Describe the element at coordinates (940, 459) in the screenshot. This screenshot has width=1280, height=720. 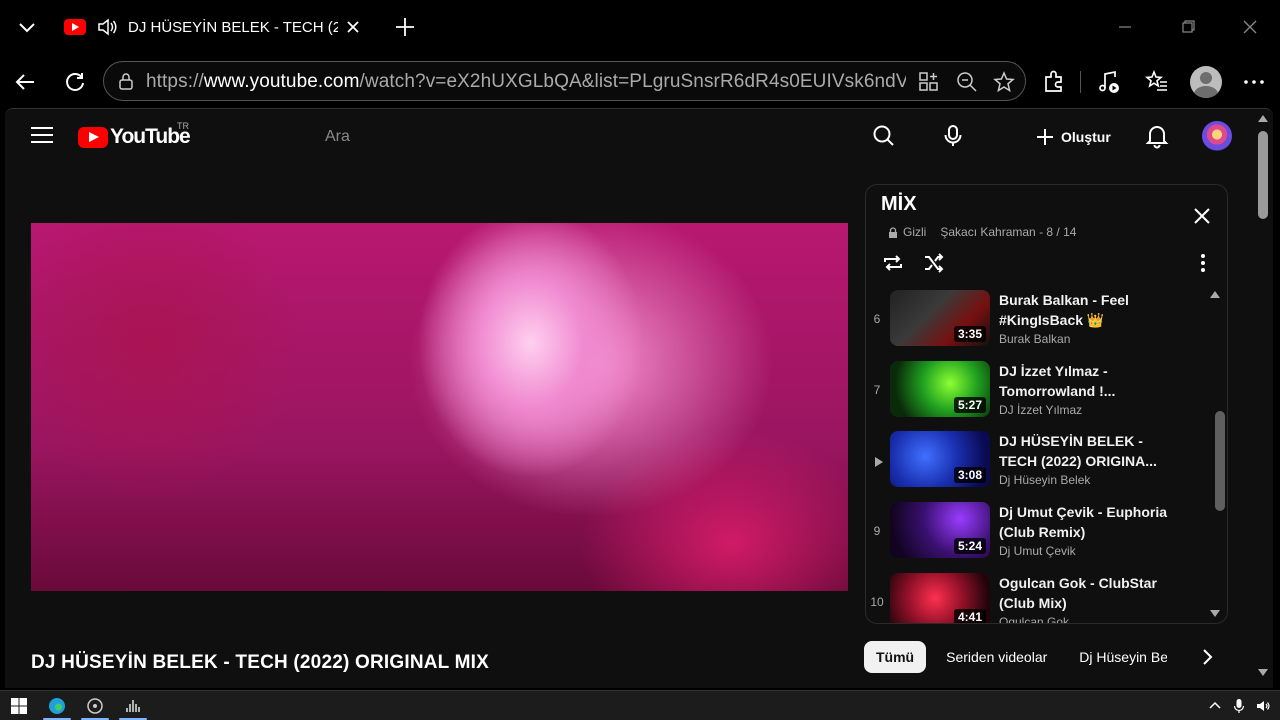
I see `video-thumbnail: 3:08` at that location.